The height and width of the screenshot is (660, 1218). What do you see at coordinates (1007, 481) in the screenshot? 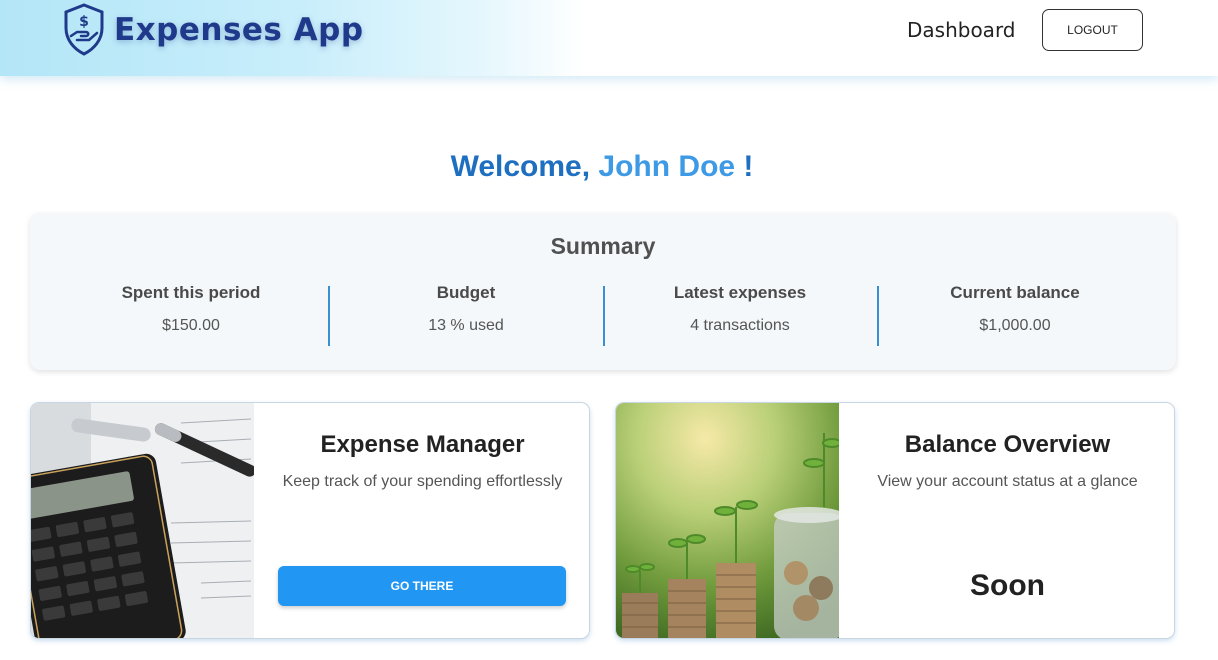
I see `card-description: View your account status at a glance` at bounding box center [1007, 481].